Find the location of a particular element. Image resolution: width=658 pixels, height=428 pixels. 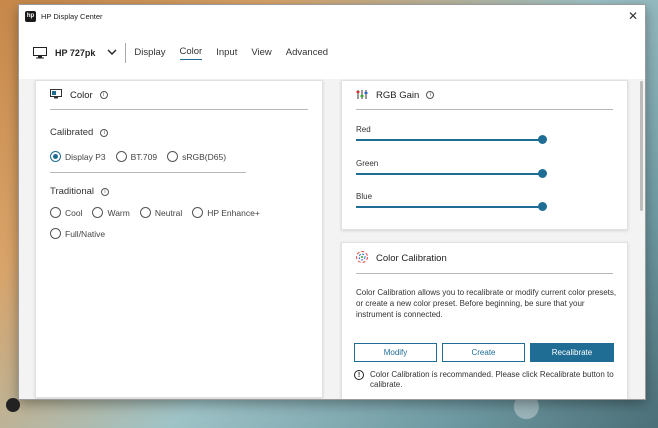

calibrated-label: Calibrated is located at coordinates (72, 132).